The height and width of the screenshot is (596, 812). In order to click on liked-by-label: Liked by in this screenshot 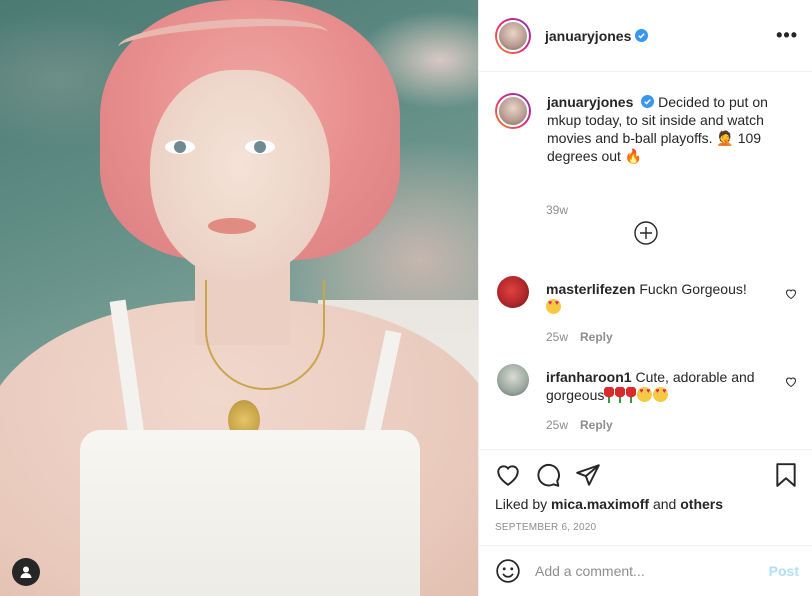, I will do `click(523, 504)`.